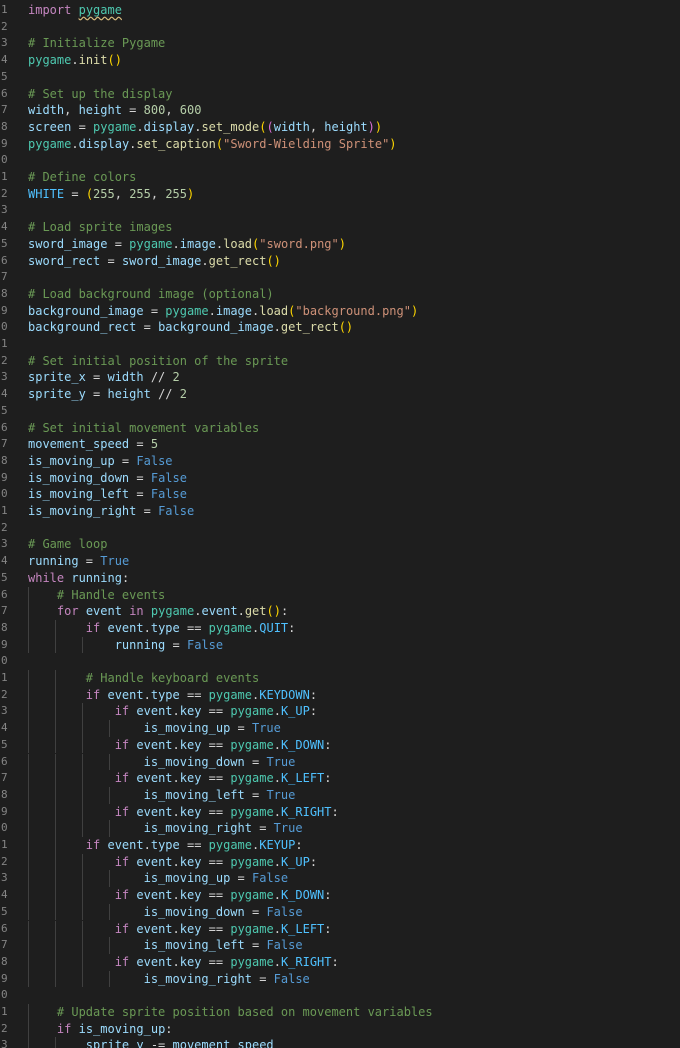 The width and height of the screenshot is (680, 1048). What do you see at coordinates (122, 193) in the screenshot?
I see `code-token: ,` at bounding box center [122, 193].